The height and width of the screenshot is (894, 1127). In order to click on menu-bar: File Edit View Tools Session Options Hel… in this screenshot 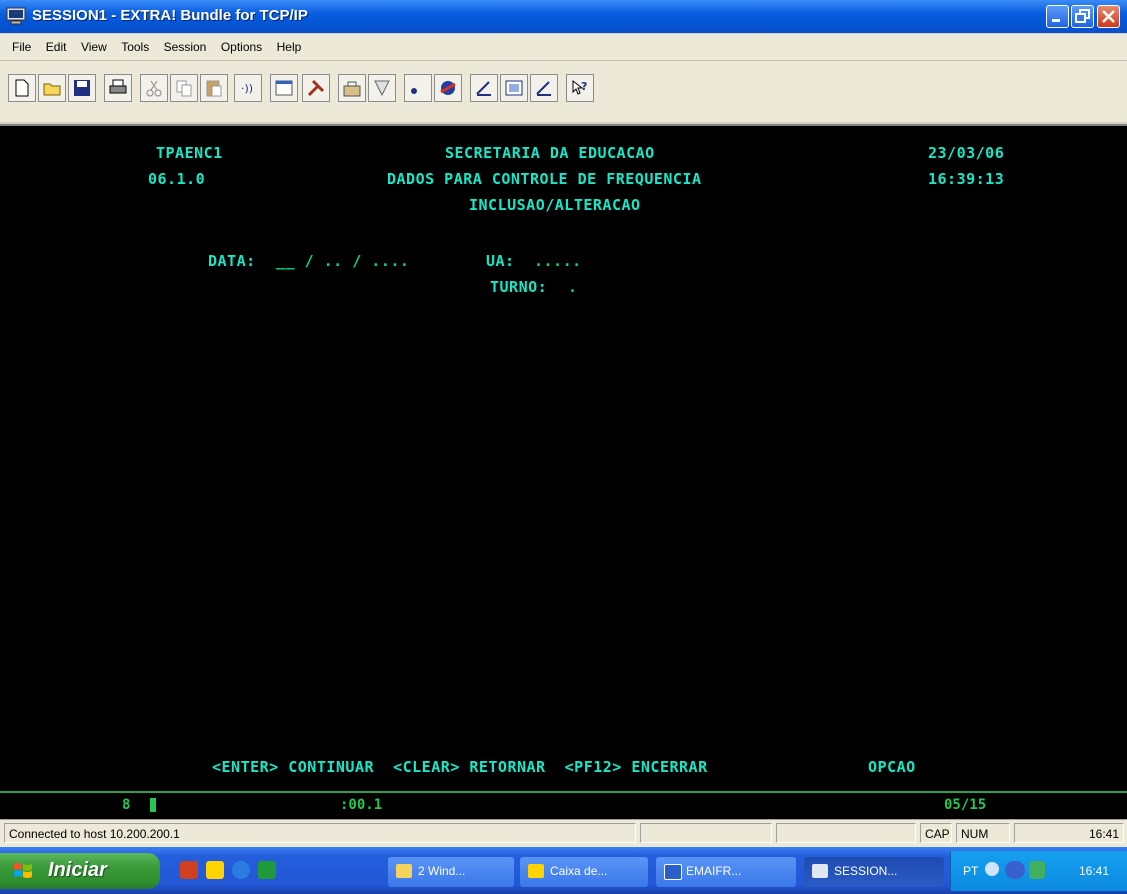, I will do `click(563, 47)`.